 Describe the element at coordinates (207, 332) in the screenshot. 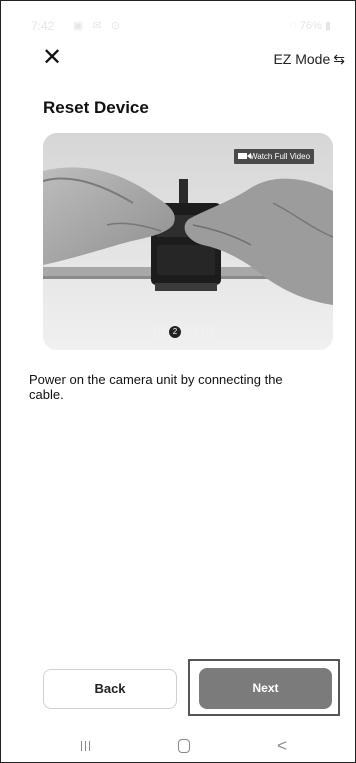

I see `step-dot: 4` at that location.